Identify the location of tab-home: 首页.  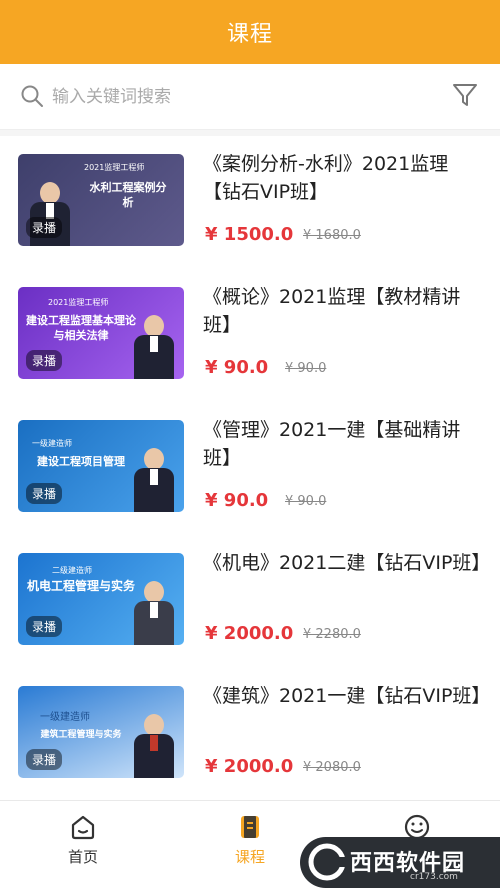
(83, 841).